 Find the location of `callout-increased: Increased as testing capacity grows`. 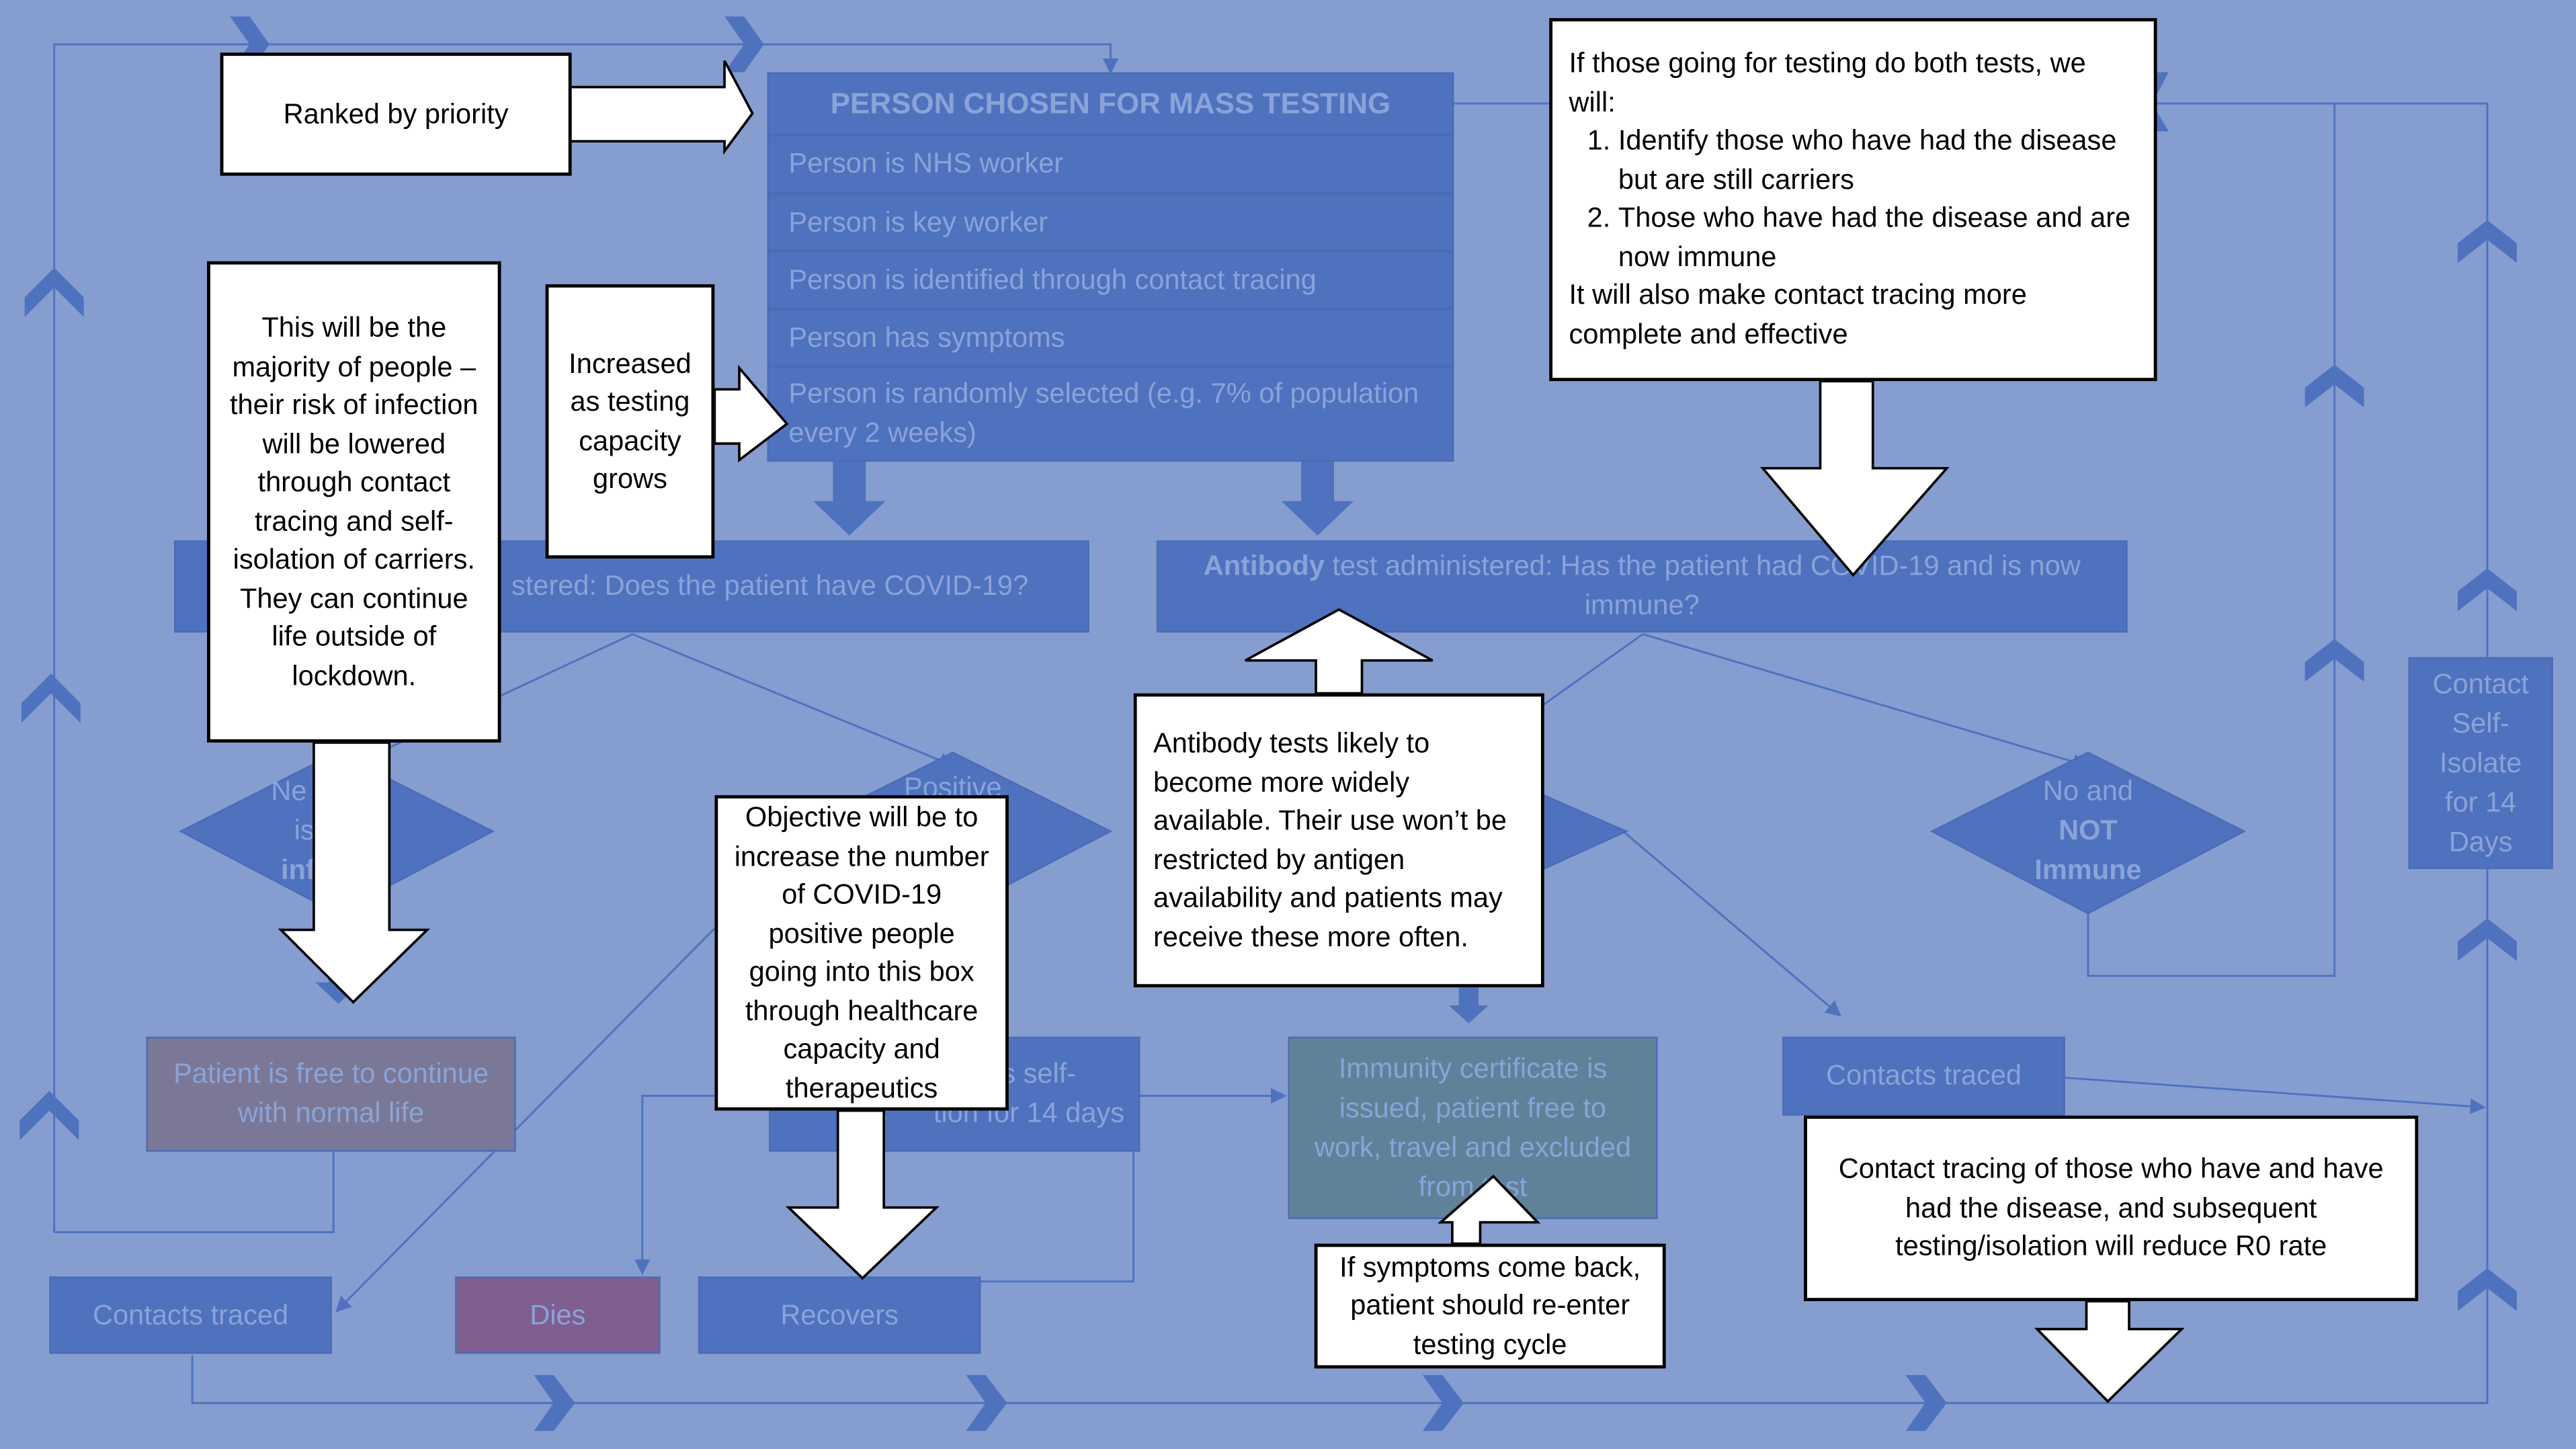

callout-increased: Increased as testing capacity grows is located at coordinates (630, 421).